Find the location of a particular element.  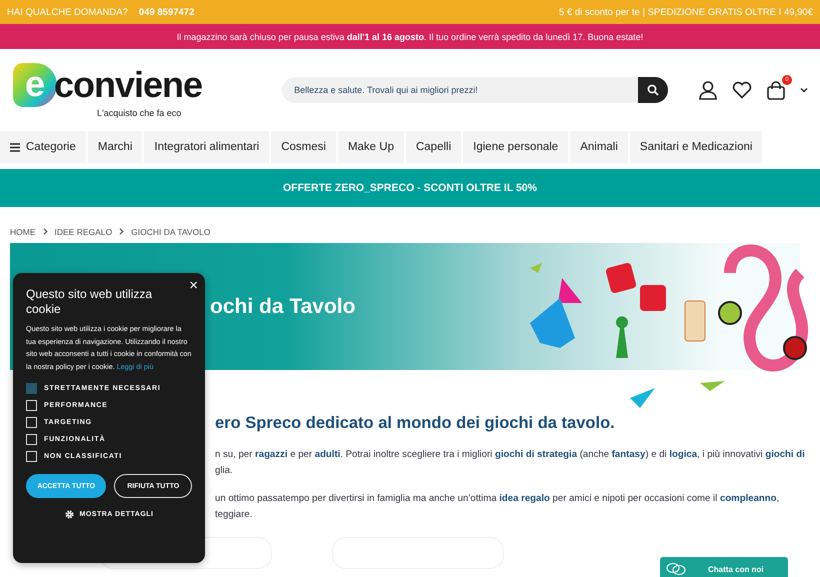

close-button: × is located at coordinates (193, 286).